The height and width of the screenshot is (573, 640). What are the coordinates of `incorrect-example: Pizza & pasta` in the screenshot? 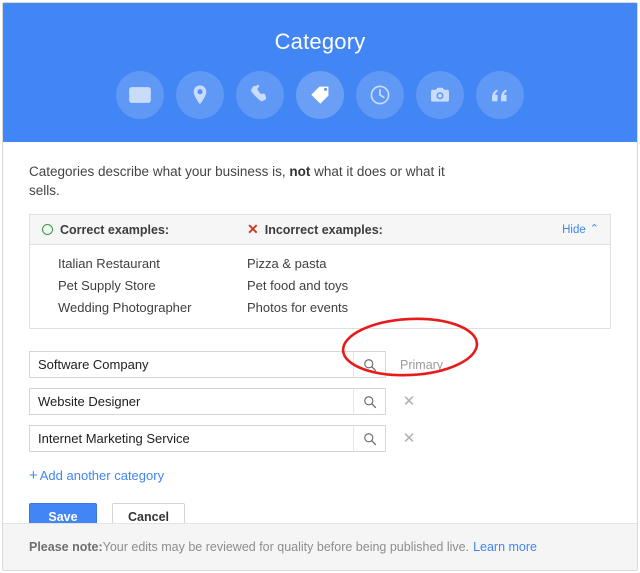 It's located at (287, 263).